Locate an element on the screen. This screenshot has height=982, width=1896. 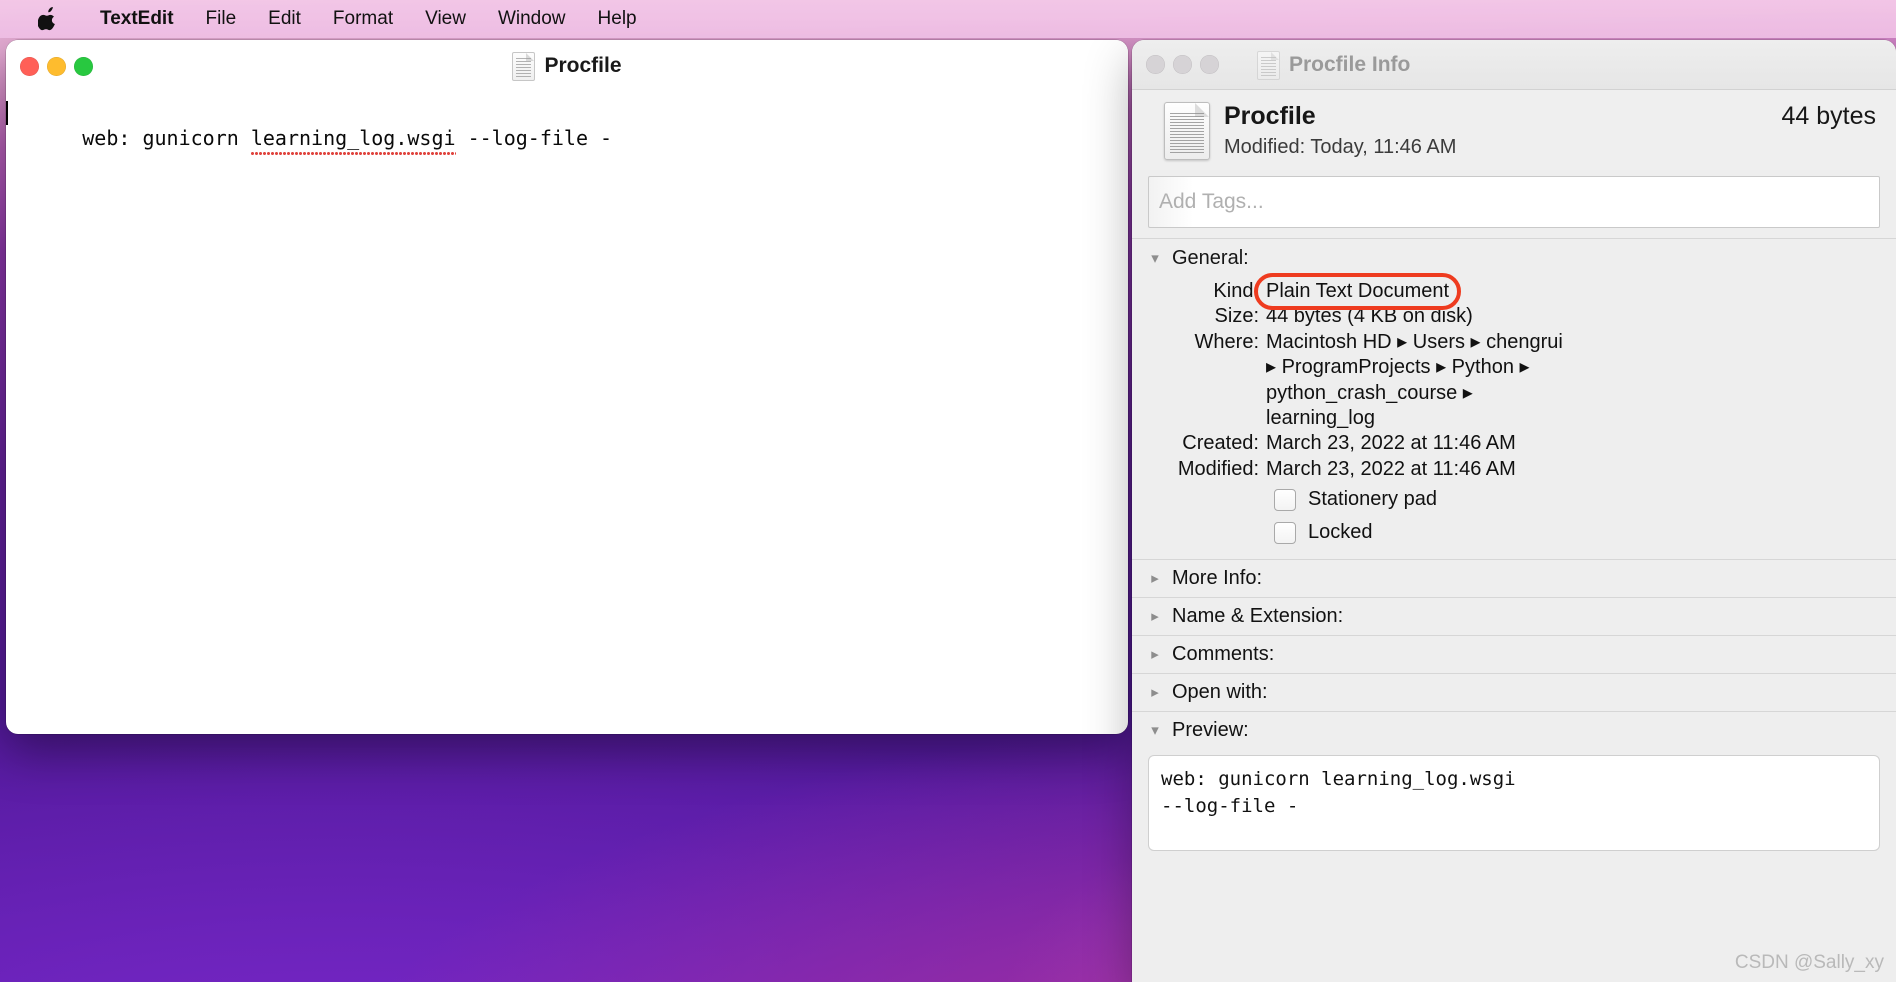
maximize-button is located at coordinates (83, 66).